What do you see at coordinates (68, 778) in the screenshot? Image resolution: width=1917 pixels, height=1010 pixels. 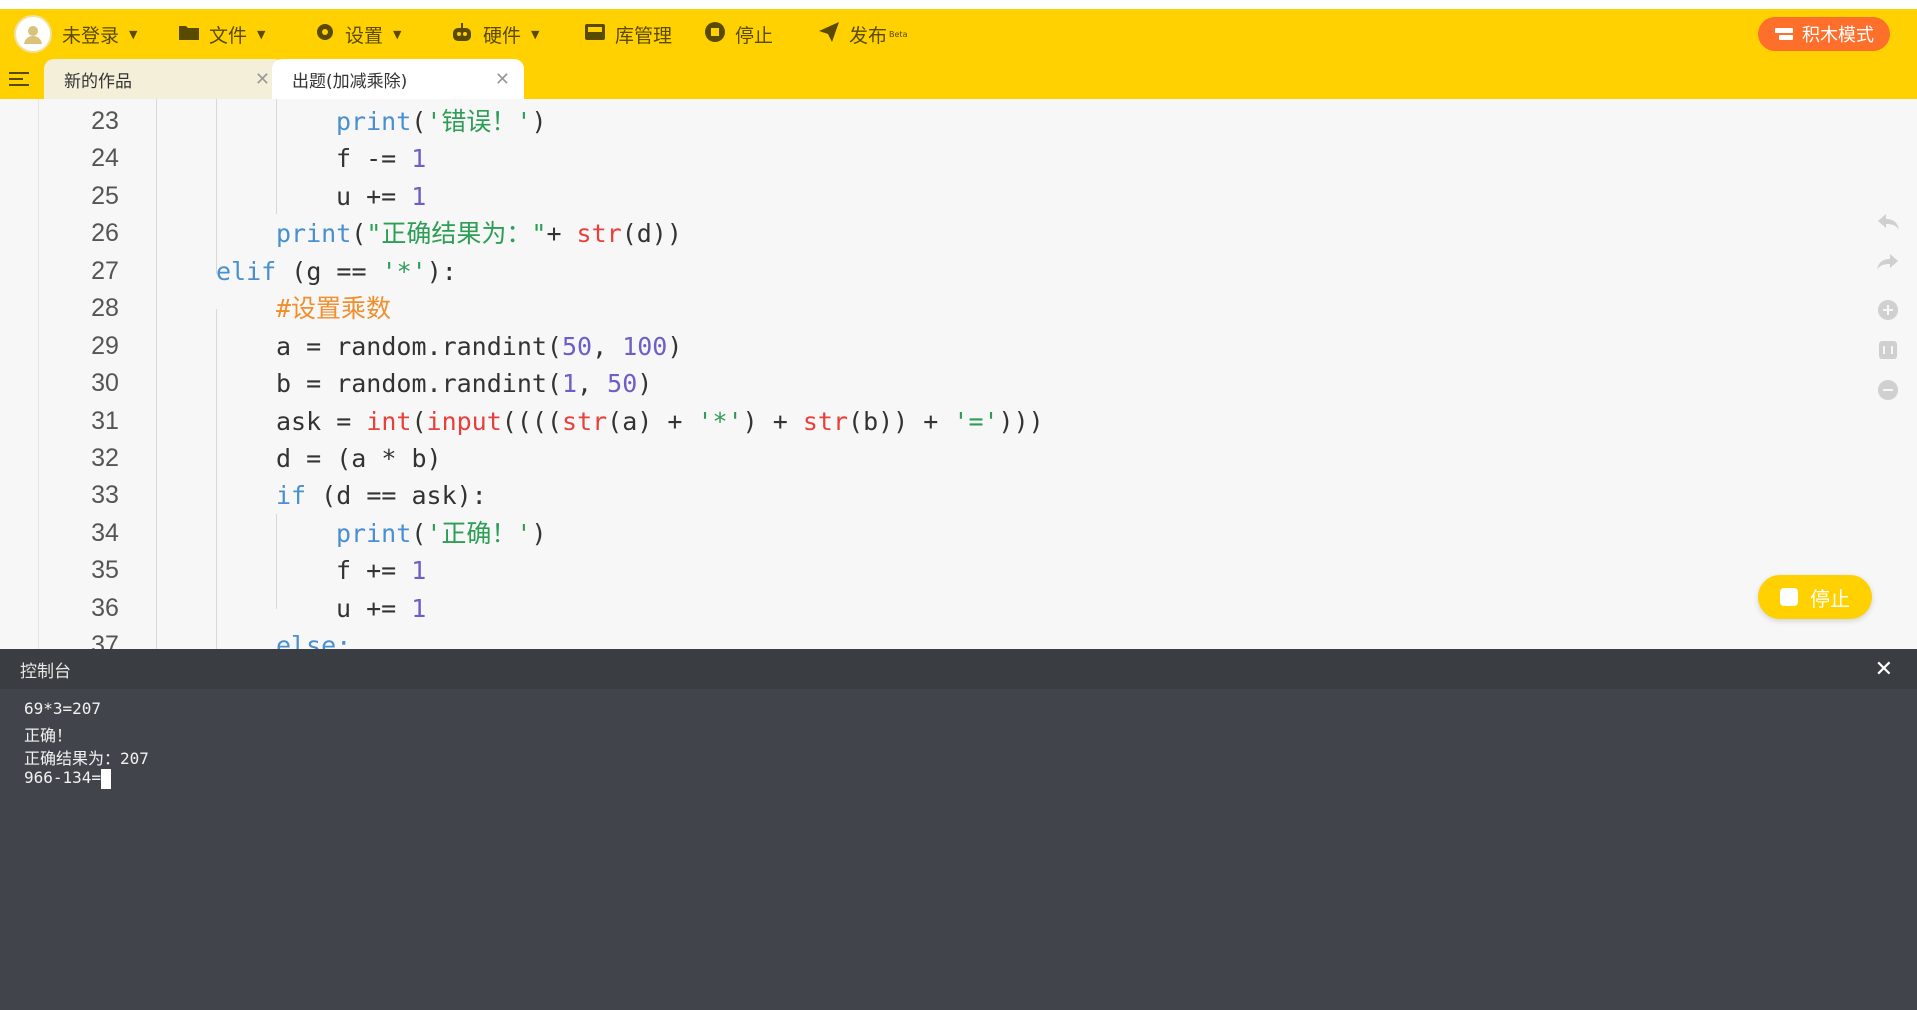 I see `console-input-line: 966-134=` at bounding box center [68, 778].